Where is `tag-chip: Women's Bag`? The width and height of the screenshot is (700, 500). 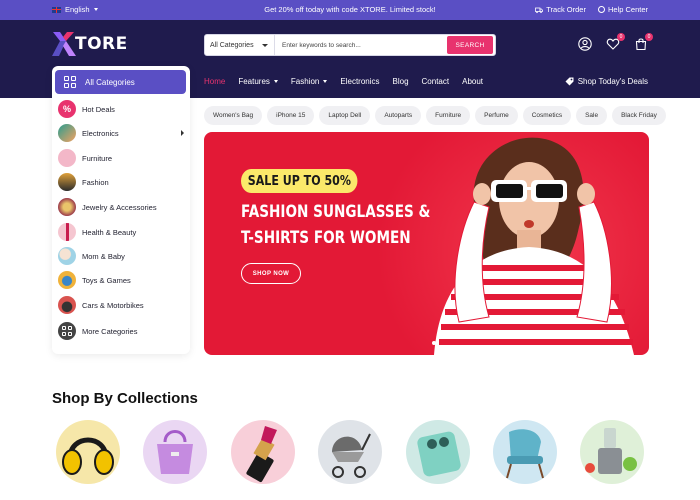 tag-chip: Women's Bag is located at coordinates (233, 115).